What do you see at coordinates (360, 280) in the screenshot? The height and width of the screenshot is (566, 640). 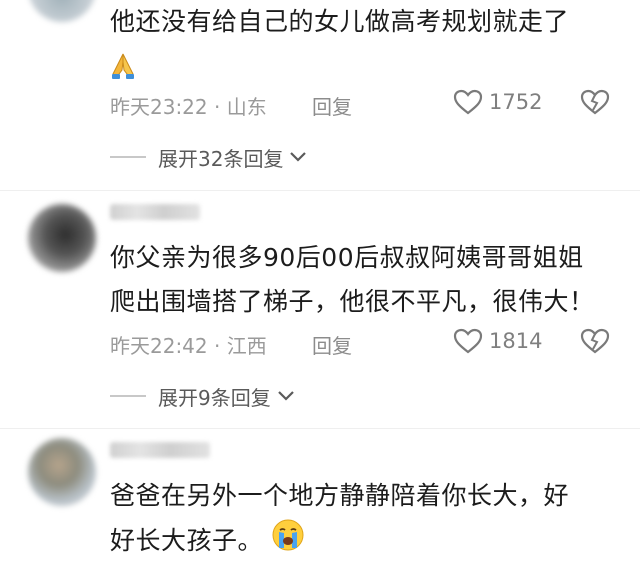 I see `comment-text: 你父亲为很多90后00后叔叔阿姨哥哥姐姐 爬出围墙搭了梯子，他很不平凡，很伟大！` at bounding box center [360, 280].